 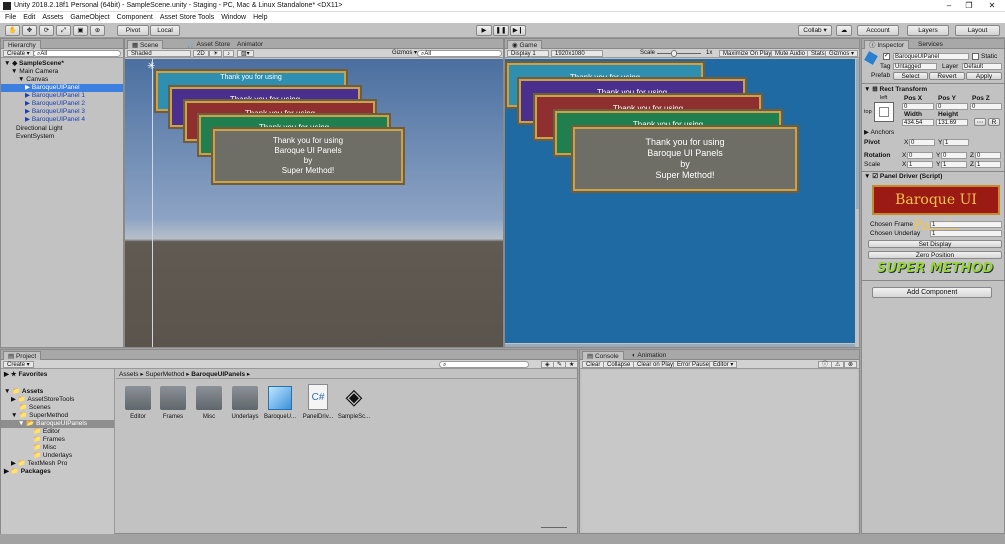 I want to click on tree-row-supermethod: ▼ 📁 SuperMethod, so click(x=39, y=416).